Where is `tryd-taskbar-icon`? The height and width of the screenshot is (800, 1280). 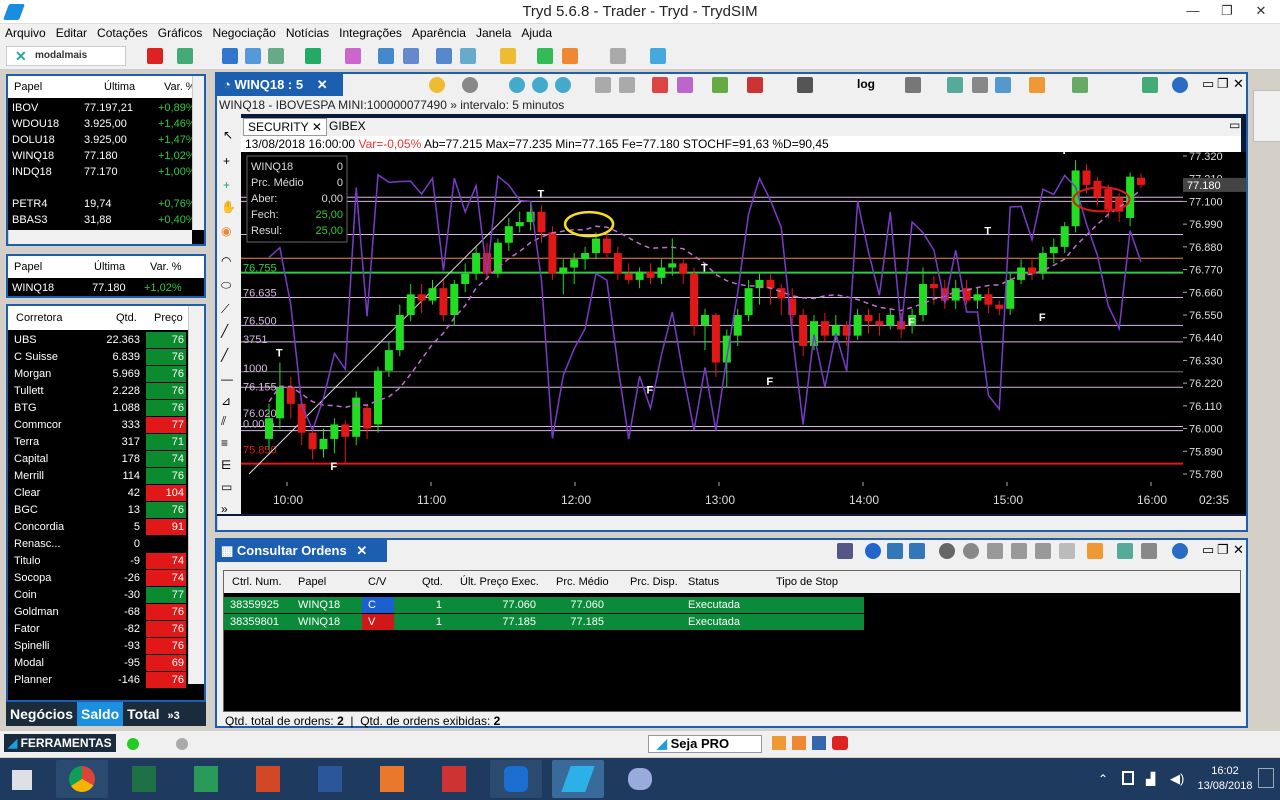 tryd-taskbar-icon is located at coordinates (578, 779).